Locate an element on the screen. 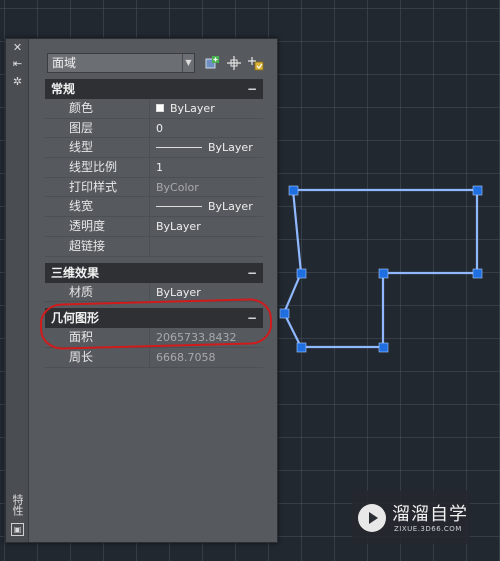  selector-row: 面域 ▼ is located at coordinates (155, 62).